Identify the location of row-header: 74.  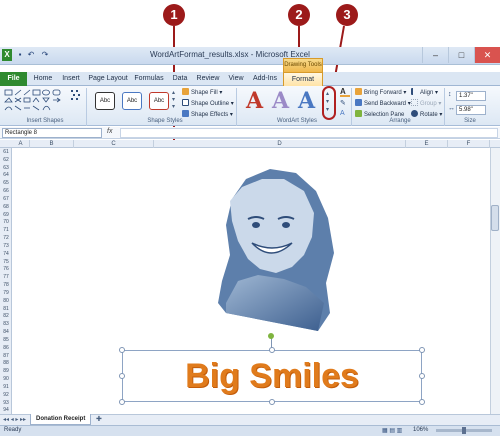
(6, 254).